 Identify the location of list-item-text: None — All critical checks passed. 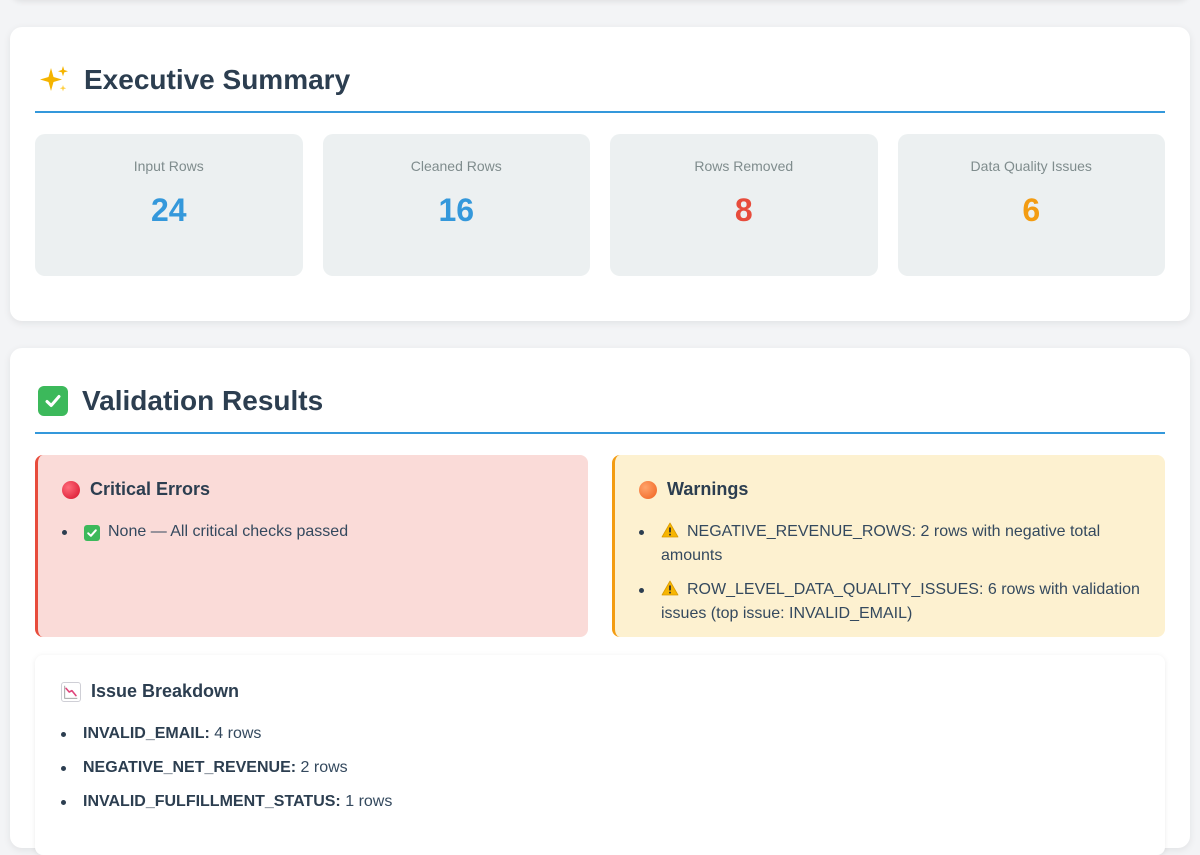
(228, 531).